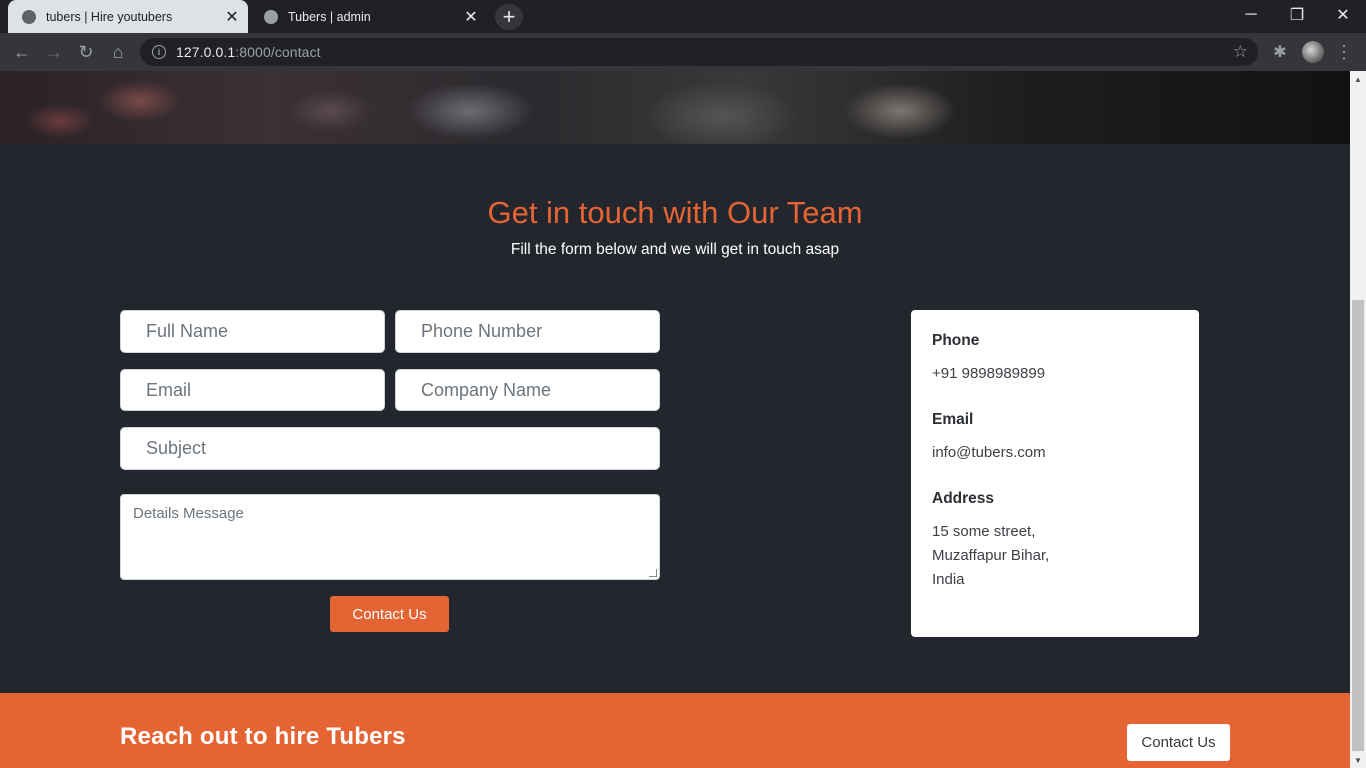 The width and height of the screenshot is (1366, 768). What do you see at coordinates (956, 340) in the screenshot?
I see `phone-label: Phone` at bounding box center [956, 340].